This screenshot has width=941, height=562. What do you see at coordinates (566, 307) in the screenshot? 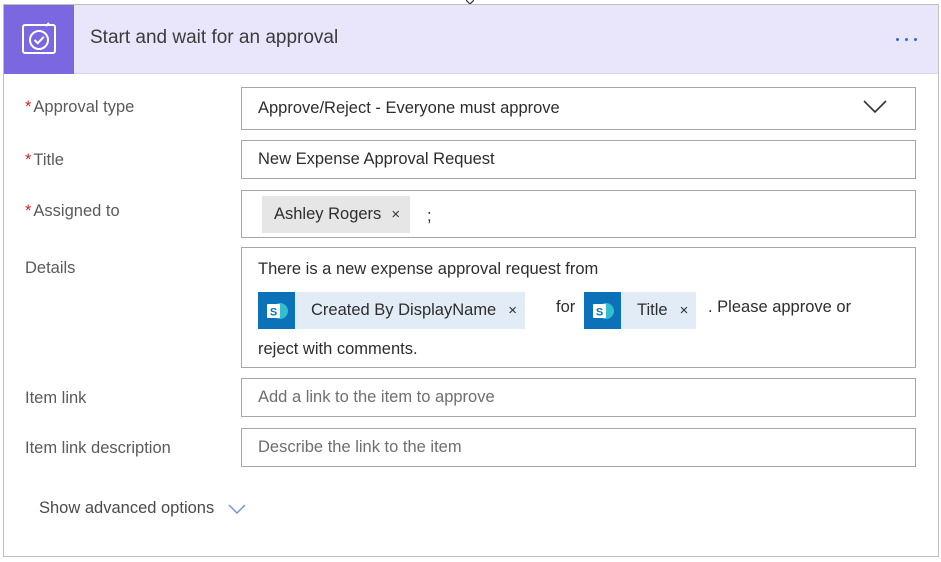
I see `details-for-text: for` at bounding box center [566, 307].